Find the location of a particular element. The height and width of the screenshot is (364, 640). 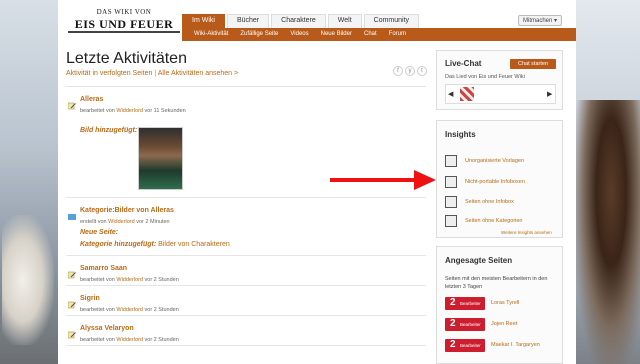

avatar is located at coordinates (467, 94).